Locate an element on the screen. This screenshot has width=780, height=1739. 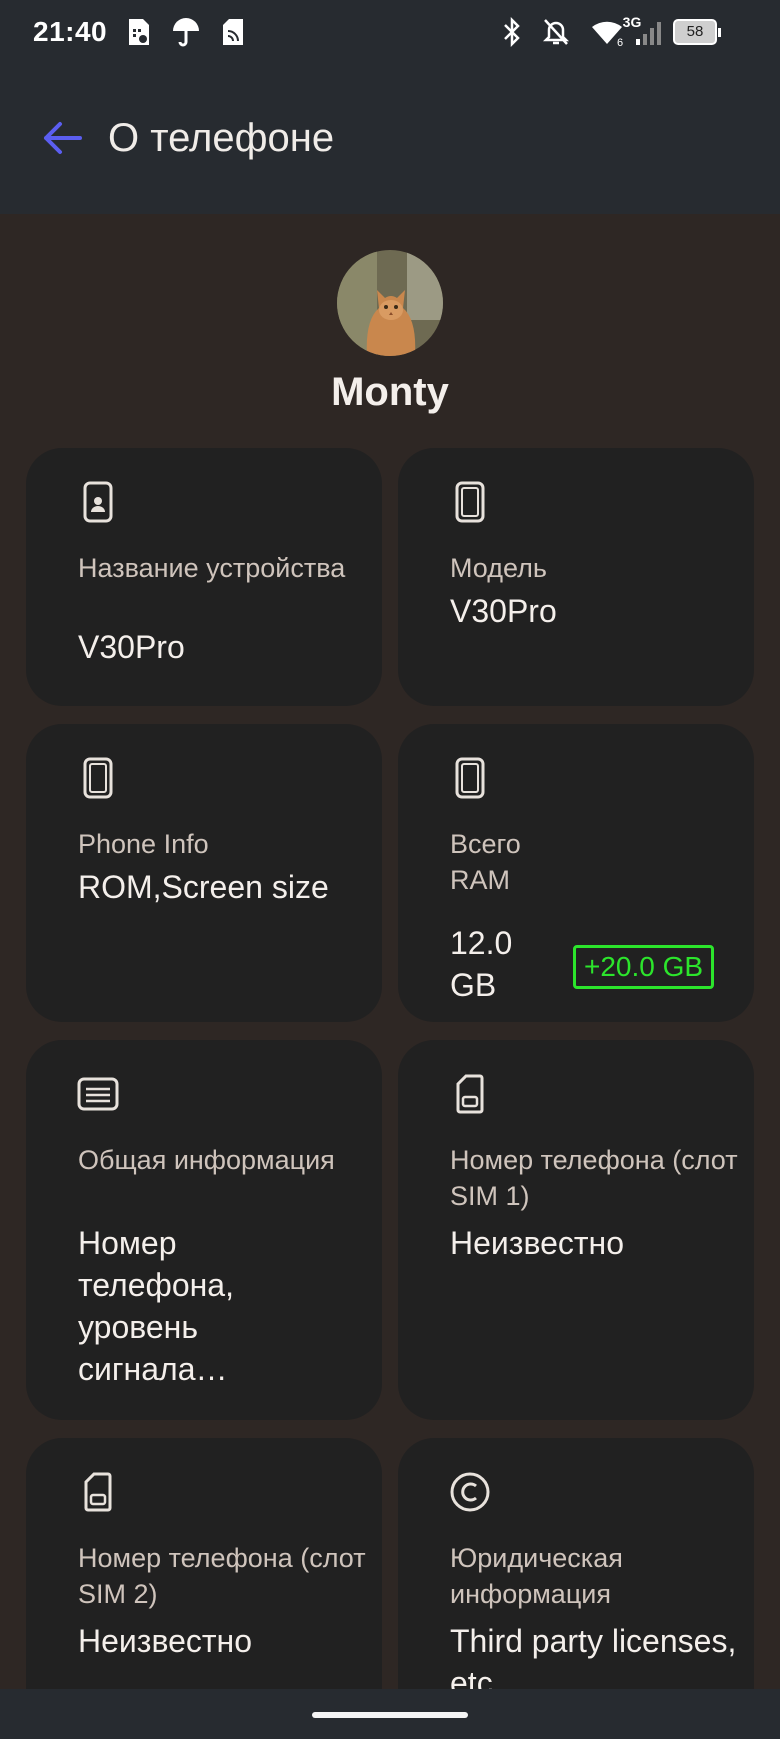
phone-portrait-icon is located at coordinates (98, 502).